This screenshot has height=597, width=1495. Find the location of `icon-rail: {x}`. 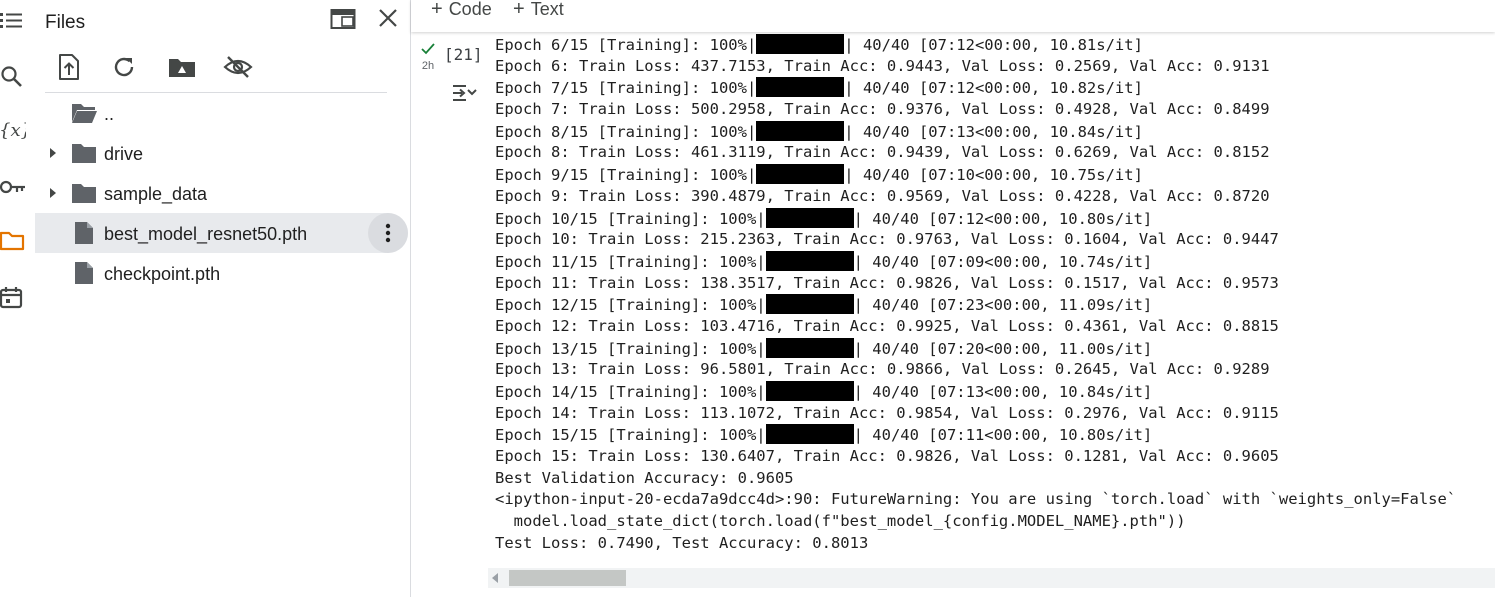

icon-rail: {x} is located at coordinates (16, 298).